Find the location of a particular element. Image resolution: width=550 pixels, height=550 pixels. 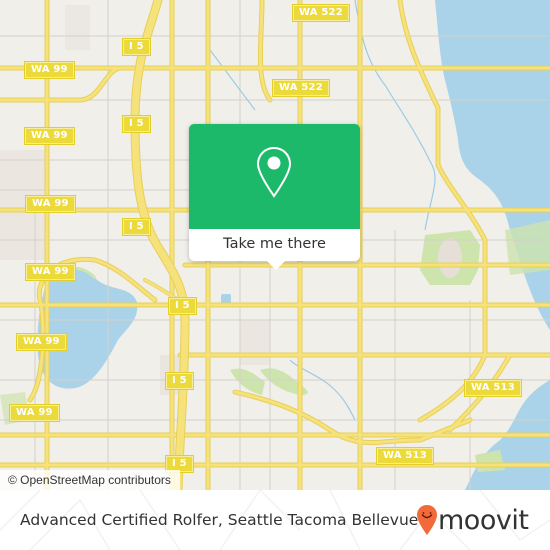

location-popup: Take me there is located at coordinates (274, 197).